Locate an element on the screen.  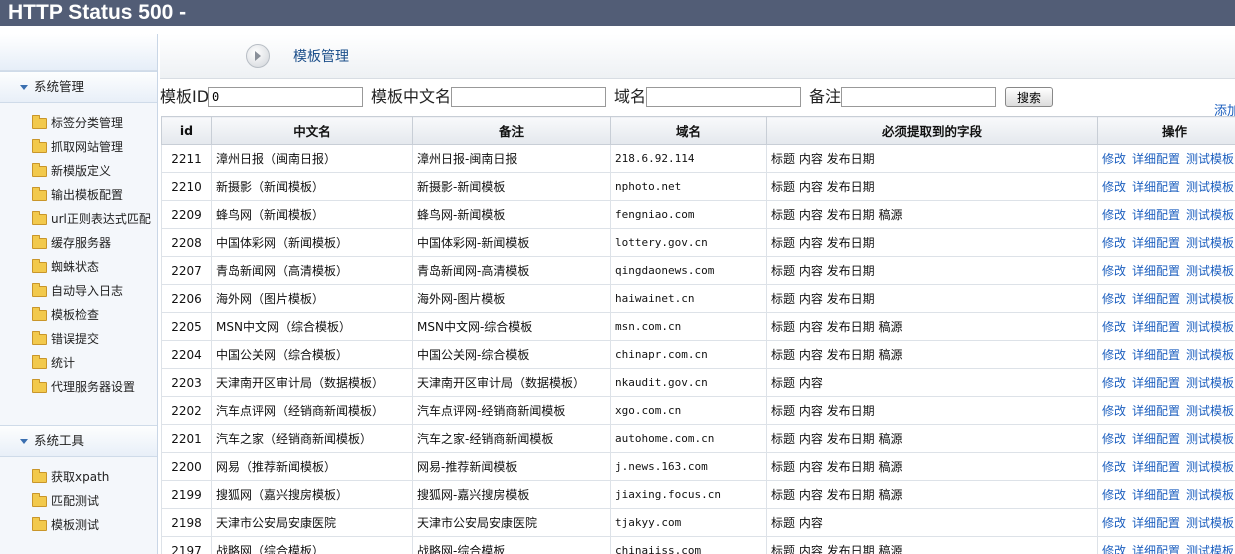
sidebar-item: 统计 is located at coordinates (78, 363).